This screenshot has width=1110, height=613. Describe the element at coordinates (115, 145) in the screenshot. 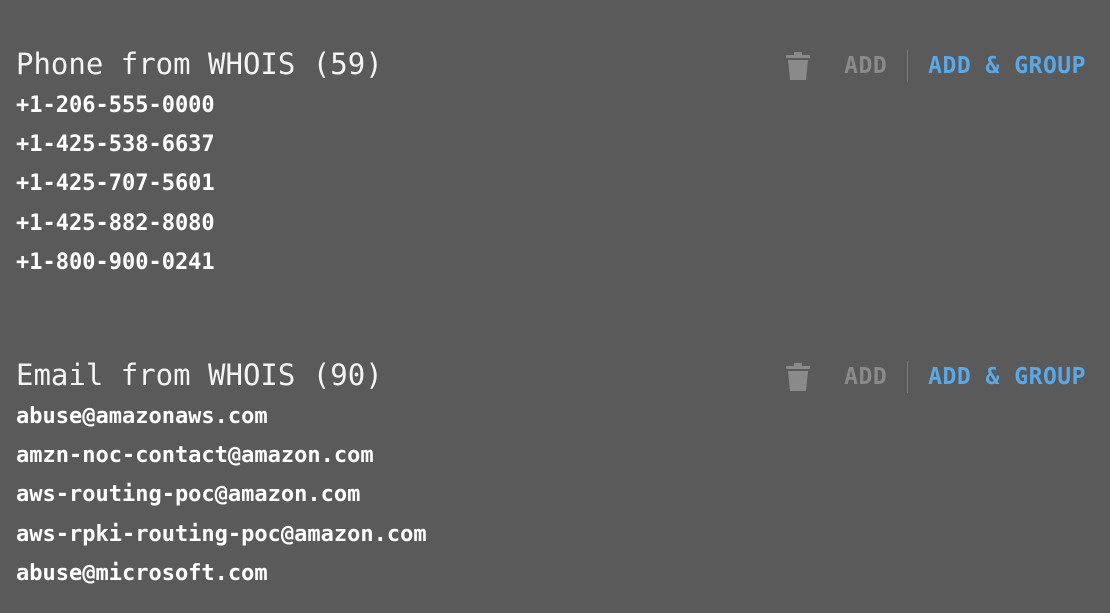

I see `list-item: +1-425-538-6637` at that location.